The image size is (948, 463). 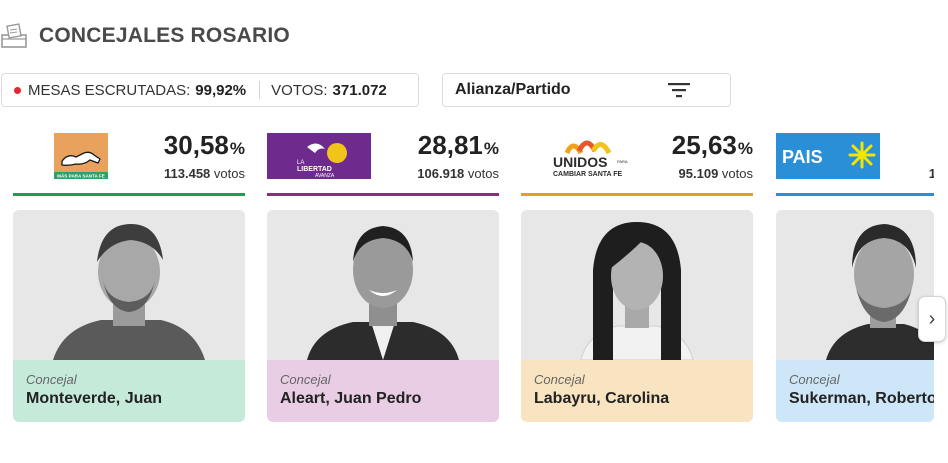 I want to click on vote-count: 113.458 votos, so click(x=204, y=173).